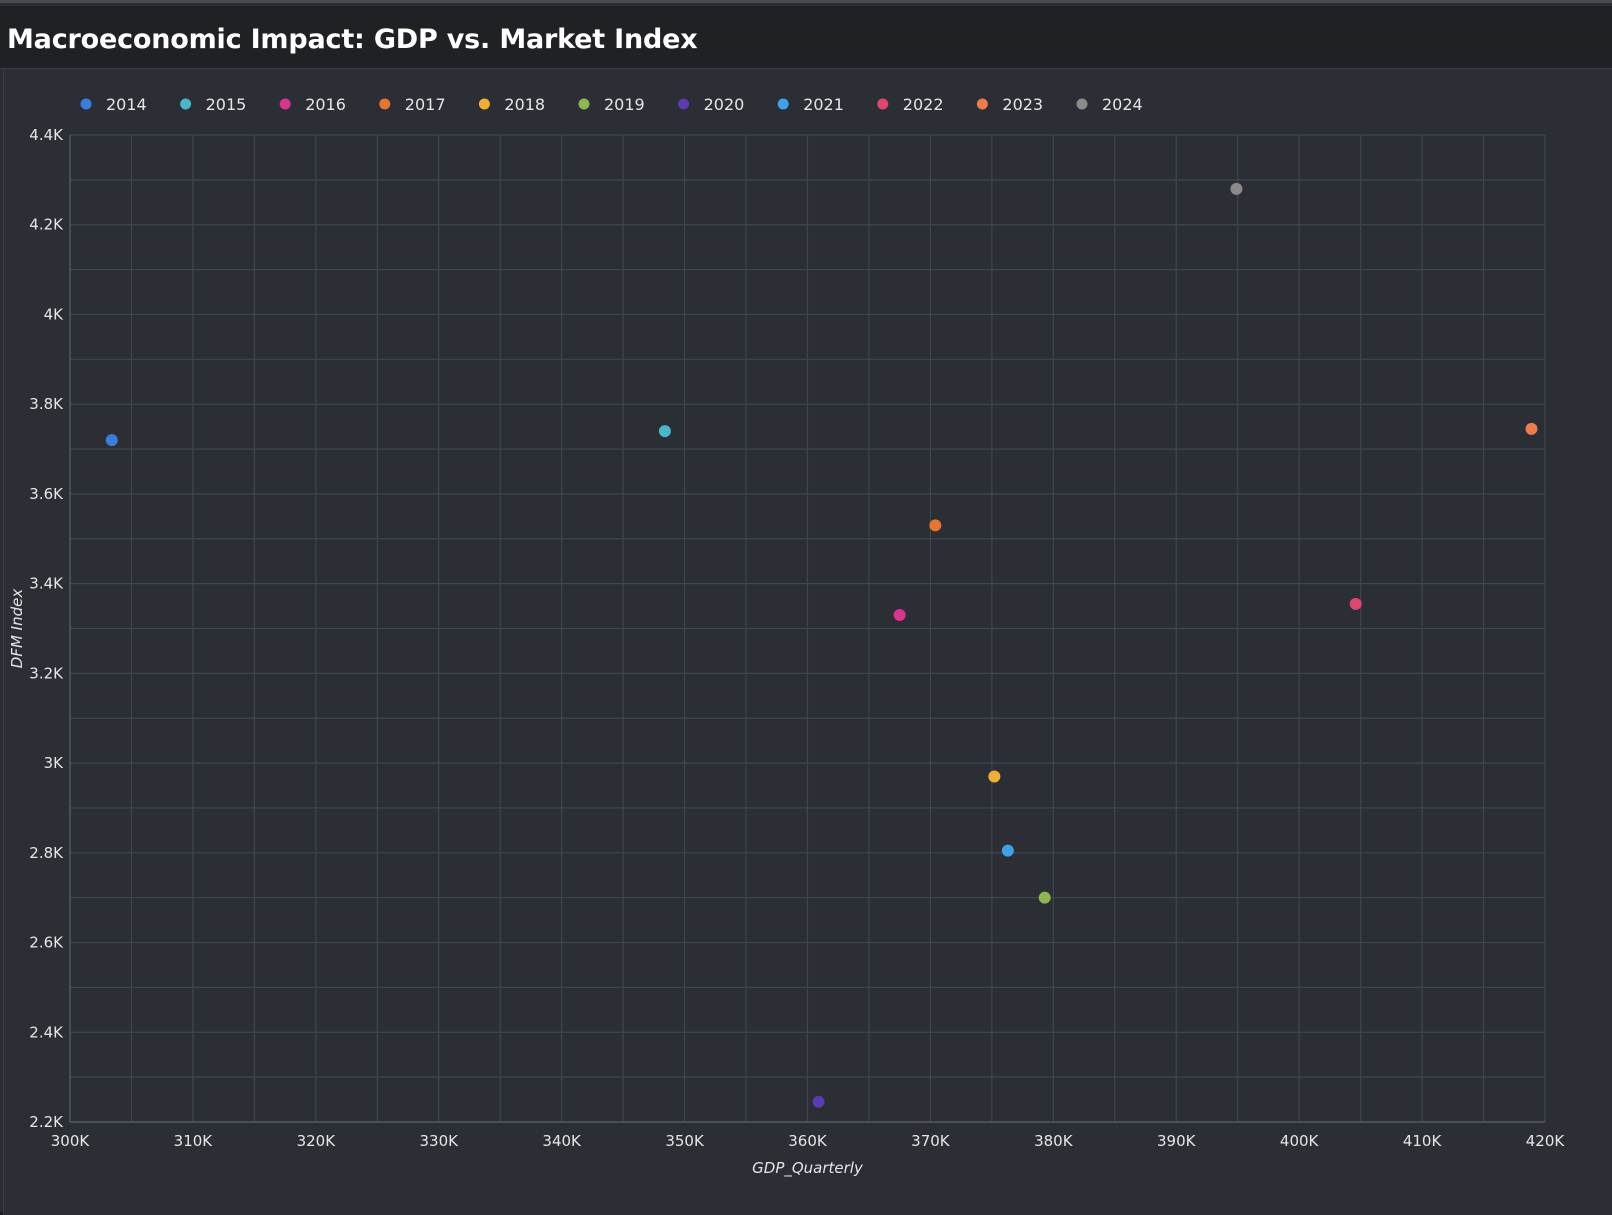 Image resolution: width=1612 pixels, height=1215 pixels. Describe the element at coordinates (385, 104) in the screenshot. I see `legend-marker-2017` at that location.